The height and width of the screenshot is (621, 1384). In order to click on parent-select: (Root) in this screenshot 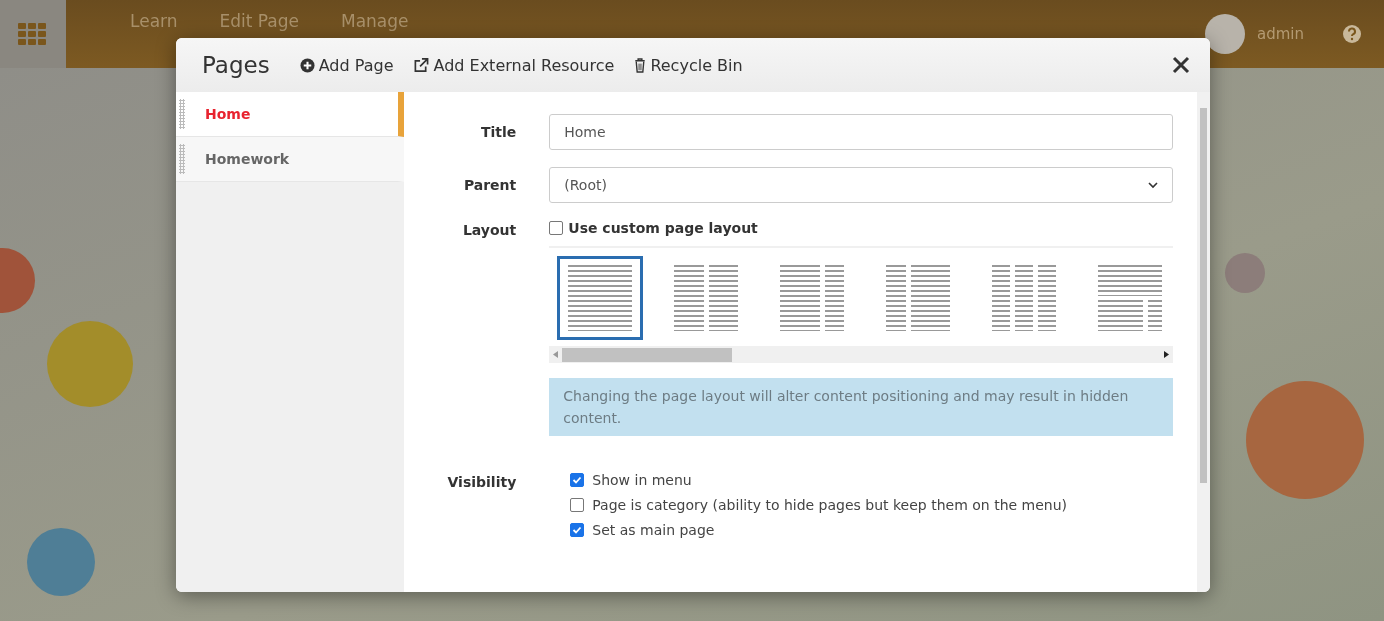, I will do `click(861, 185)`.